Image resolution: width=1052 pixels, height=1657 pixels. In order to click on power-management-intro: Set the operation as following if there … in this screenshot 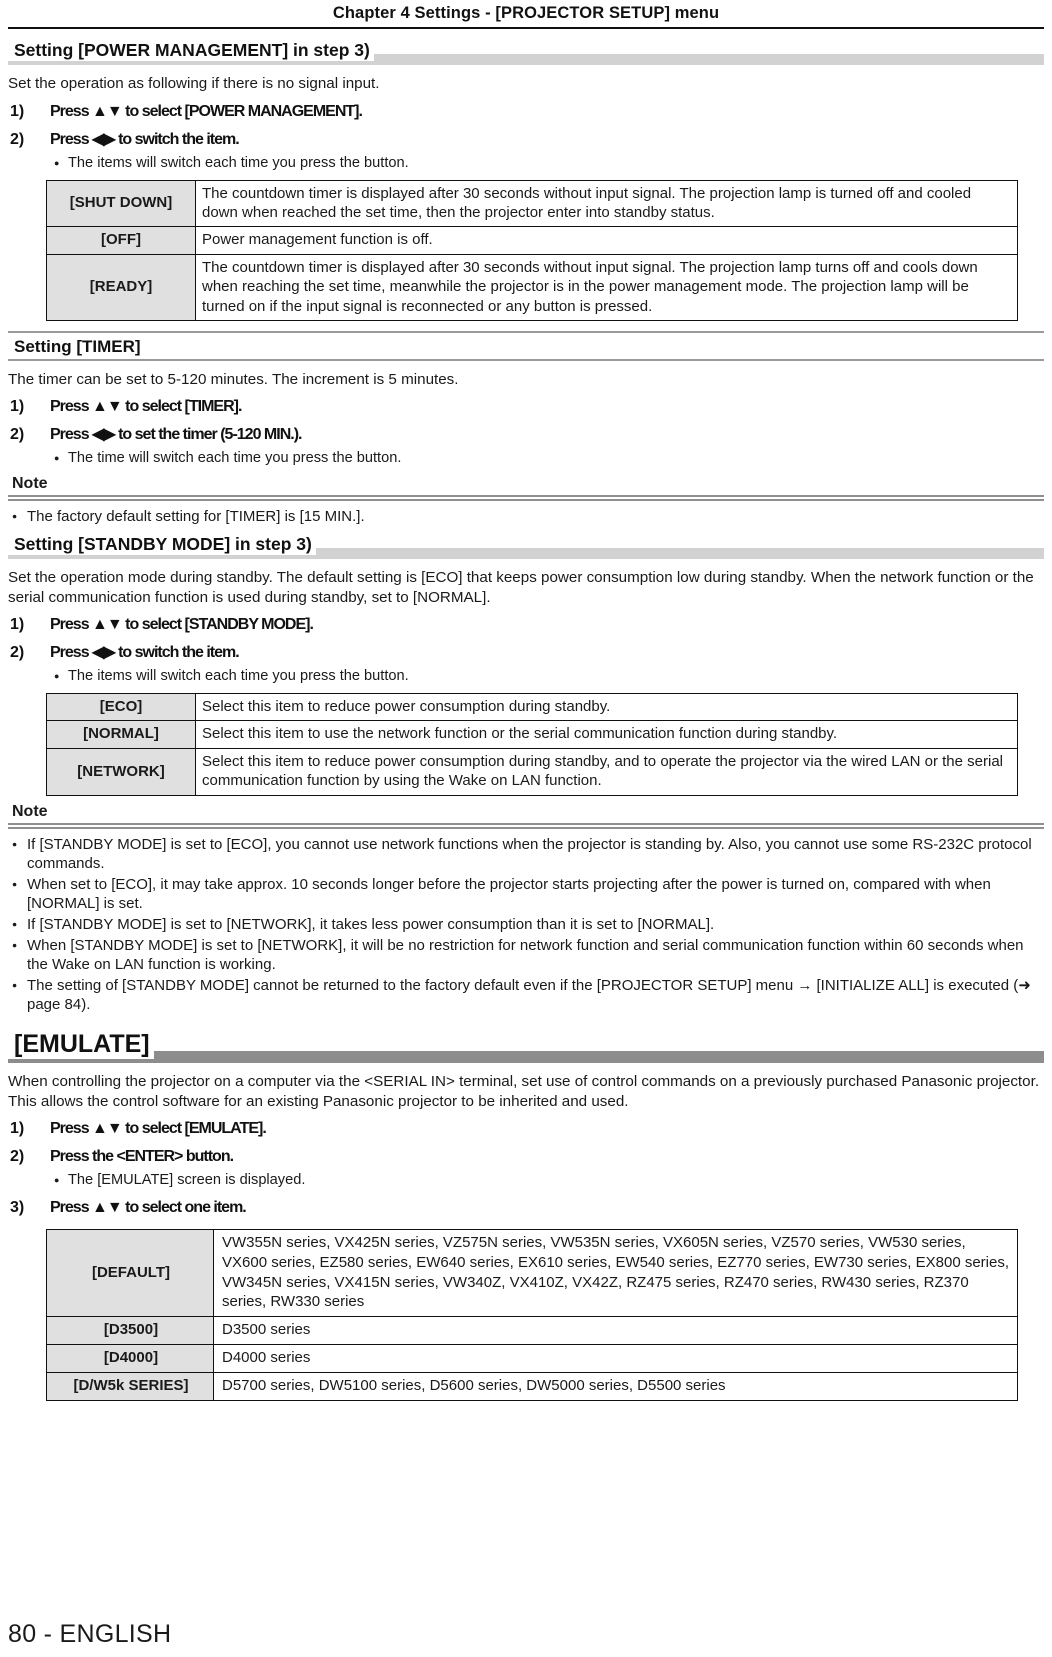, I will do `click(194, 83)`.